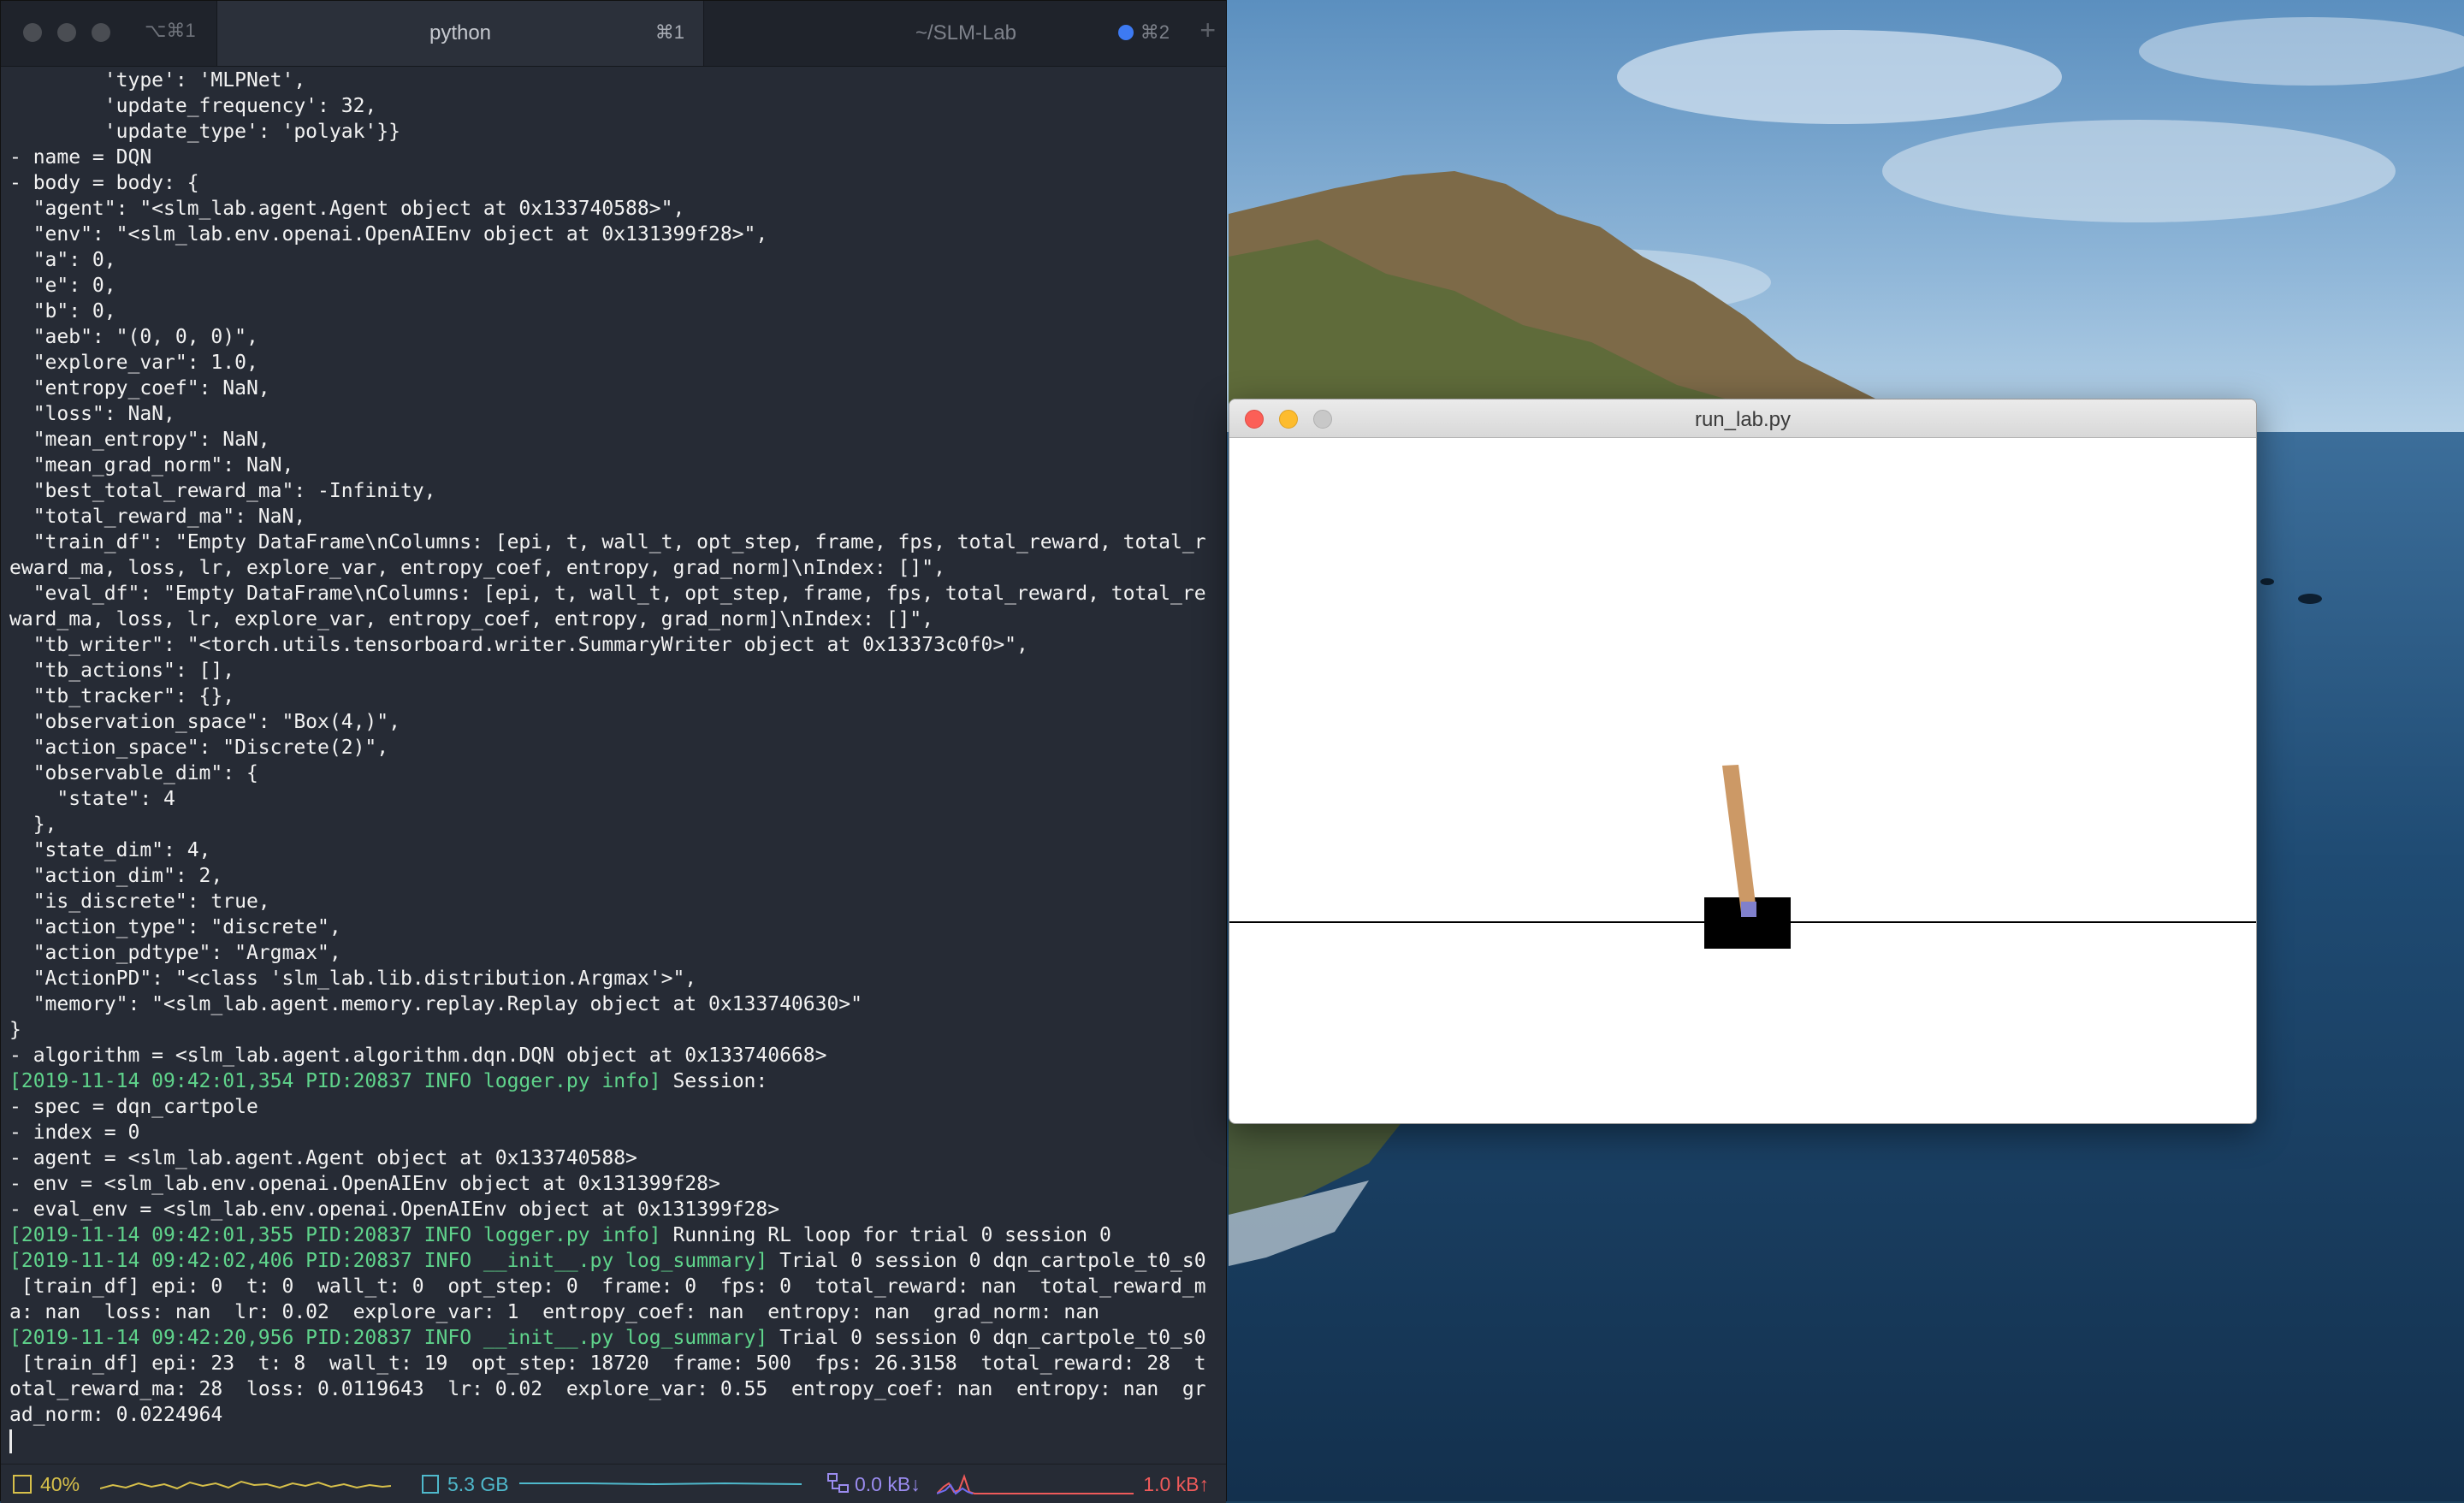 The width and height of the screenshot is (2464, 1503). I want to click on minimize-window-button, so click(66, 32).